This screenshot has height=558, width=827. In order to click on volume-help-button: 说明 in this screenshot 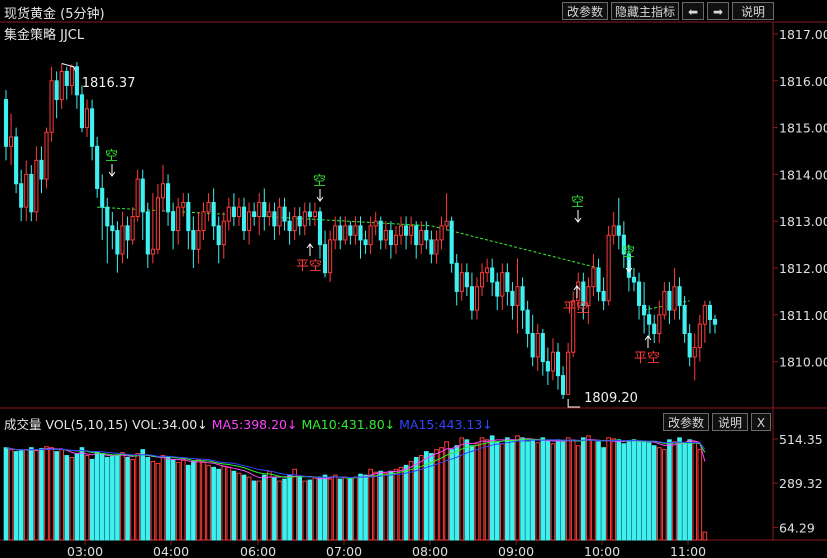, I will do `click(730, 422)`.